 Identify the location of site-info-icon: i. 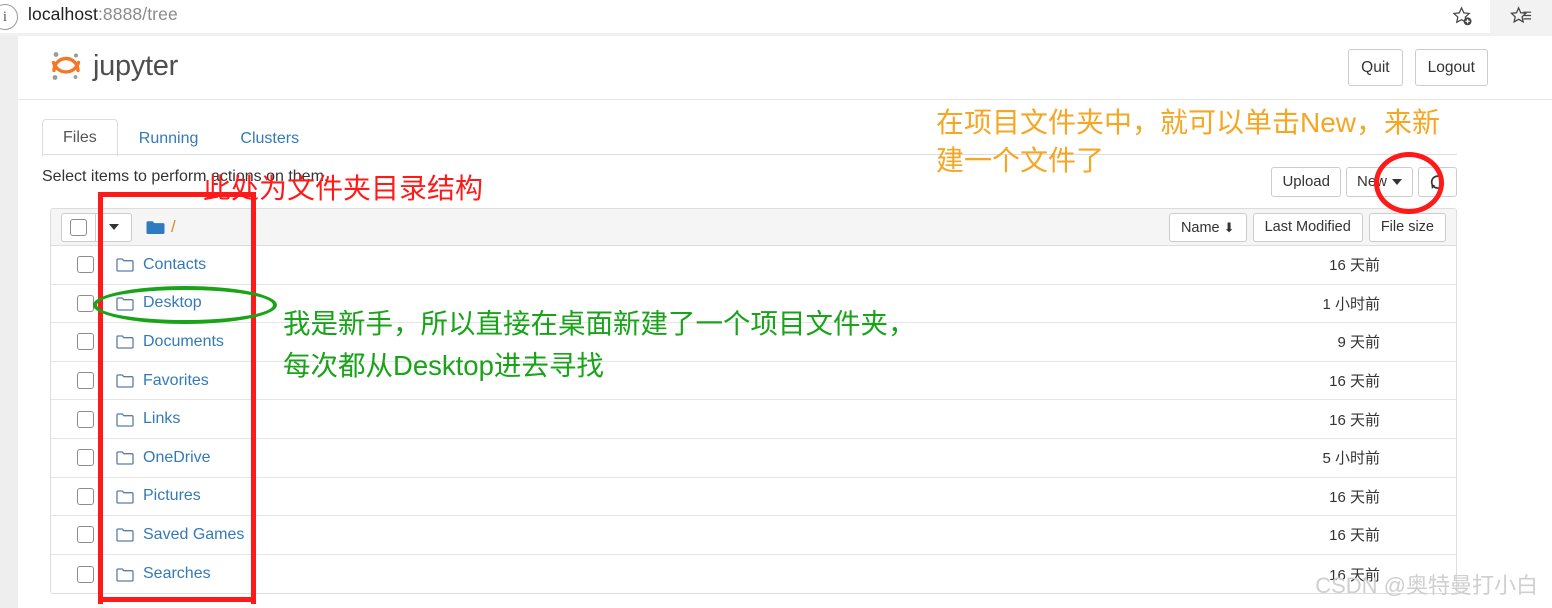
(9, 17).